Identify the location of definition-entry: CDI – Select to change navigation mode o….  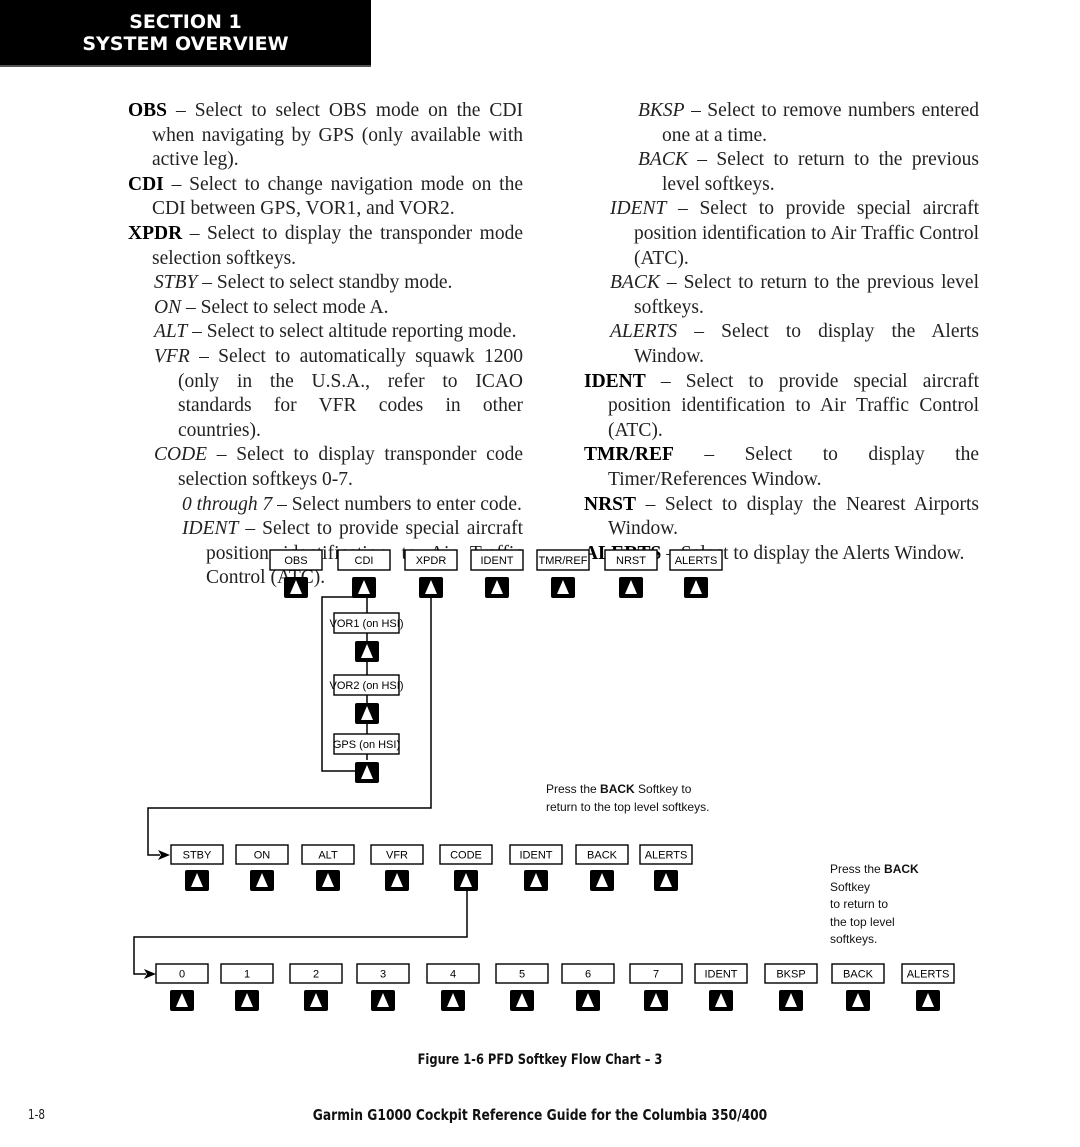
(325, 197).